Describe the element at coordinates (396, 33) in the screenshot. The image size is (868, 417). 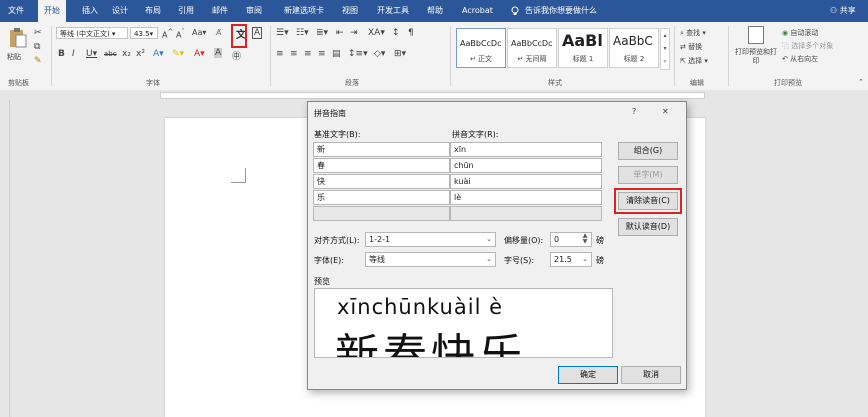
I see `sort-icon: ↕` at that location.